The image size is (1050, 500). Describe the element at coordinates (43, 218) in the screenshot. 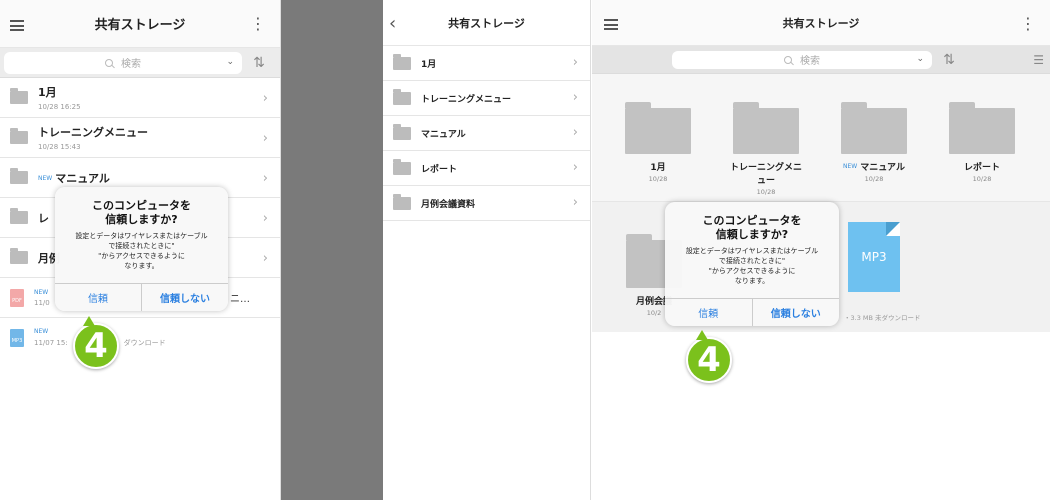

I see `item-name: レ` at that location.